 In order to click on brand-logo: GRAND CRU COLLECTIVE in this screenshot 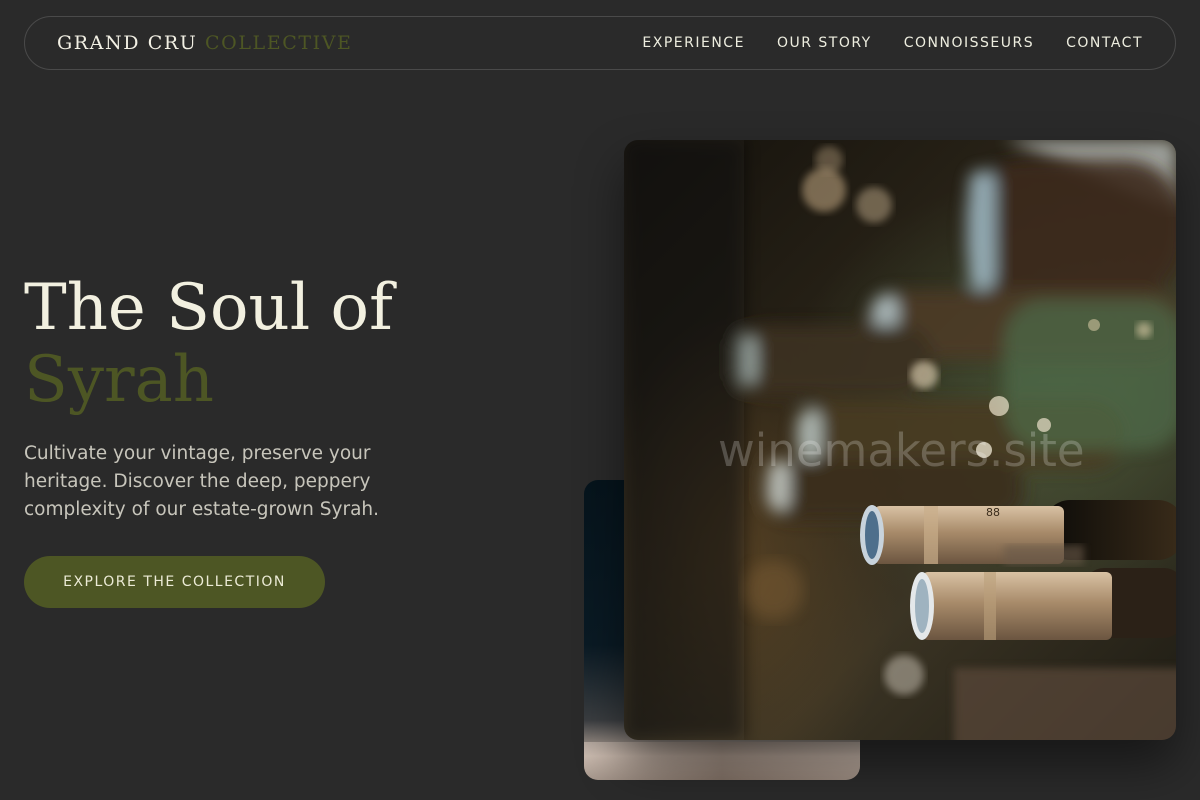, I will do `click(205, 43)`.